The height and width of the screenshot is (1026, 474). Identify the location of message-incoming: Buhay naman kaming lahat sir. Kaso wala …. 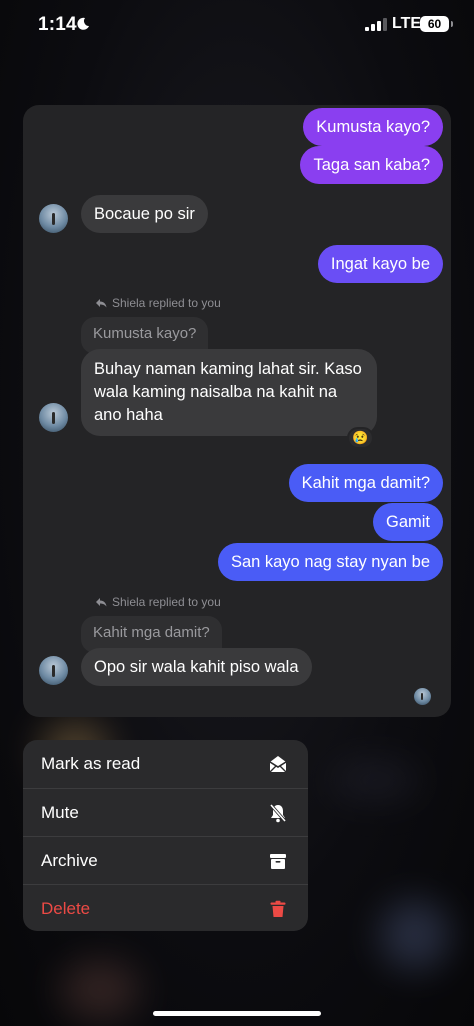
(229, 392).